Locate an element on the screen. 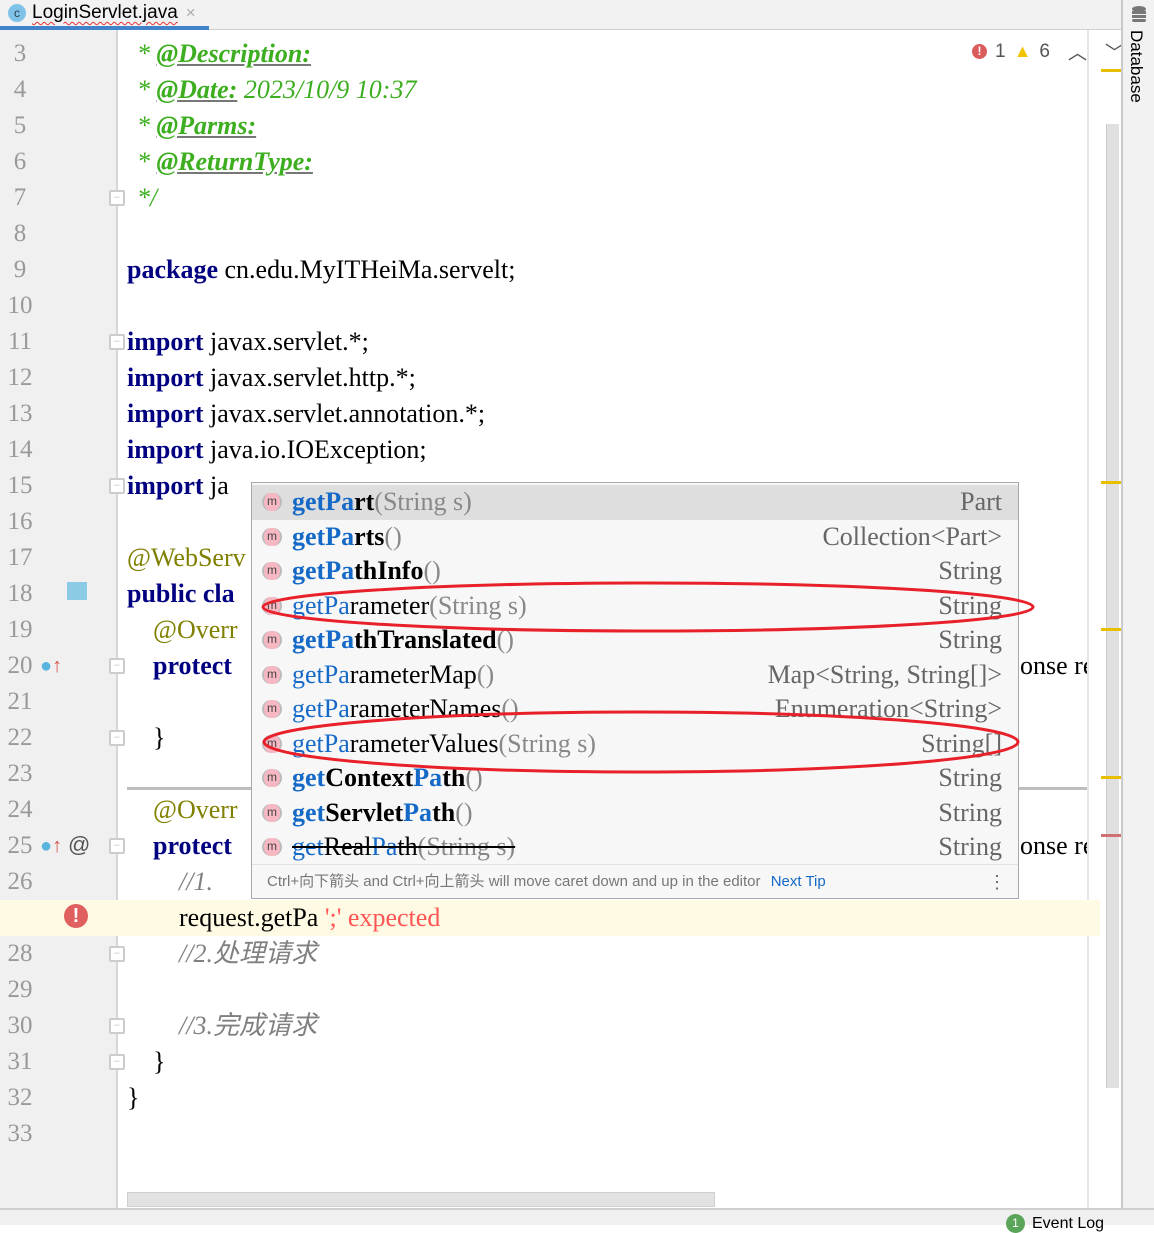  completion-item: m getPathTranslated() String is located at coordinates (635, 640).